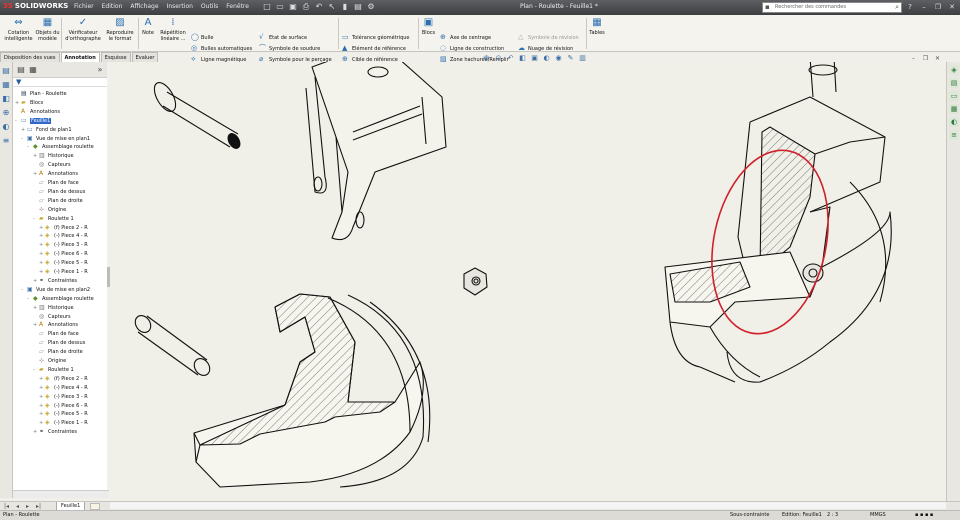 The height and width of the screenshot is (520, 960). I want to click on file-properties-icon: ▤, so click(358, 7).